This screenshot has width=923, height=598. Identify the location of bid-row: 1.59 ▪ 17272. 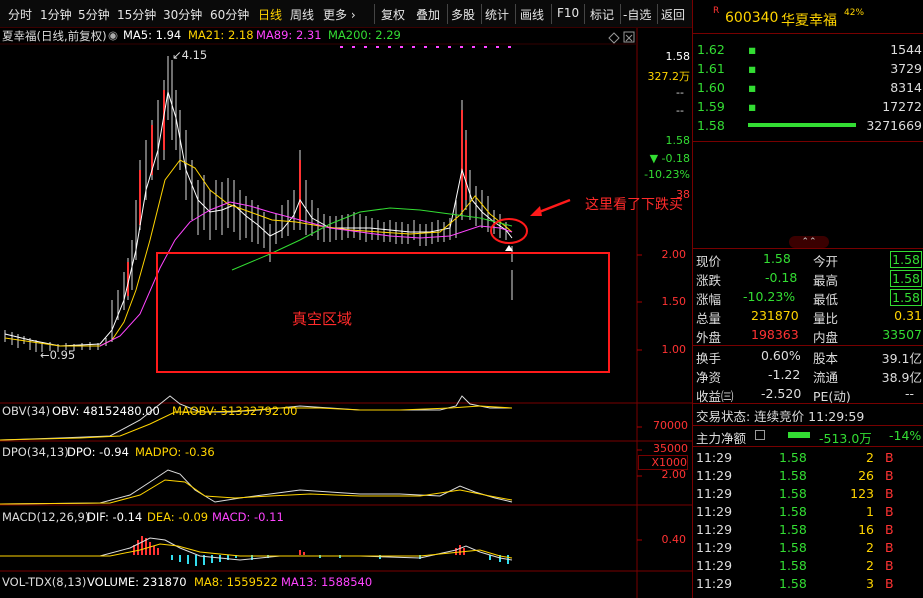
(809, 106).